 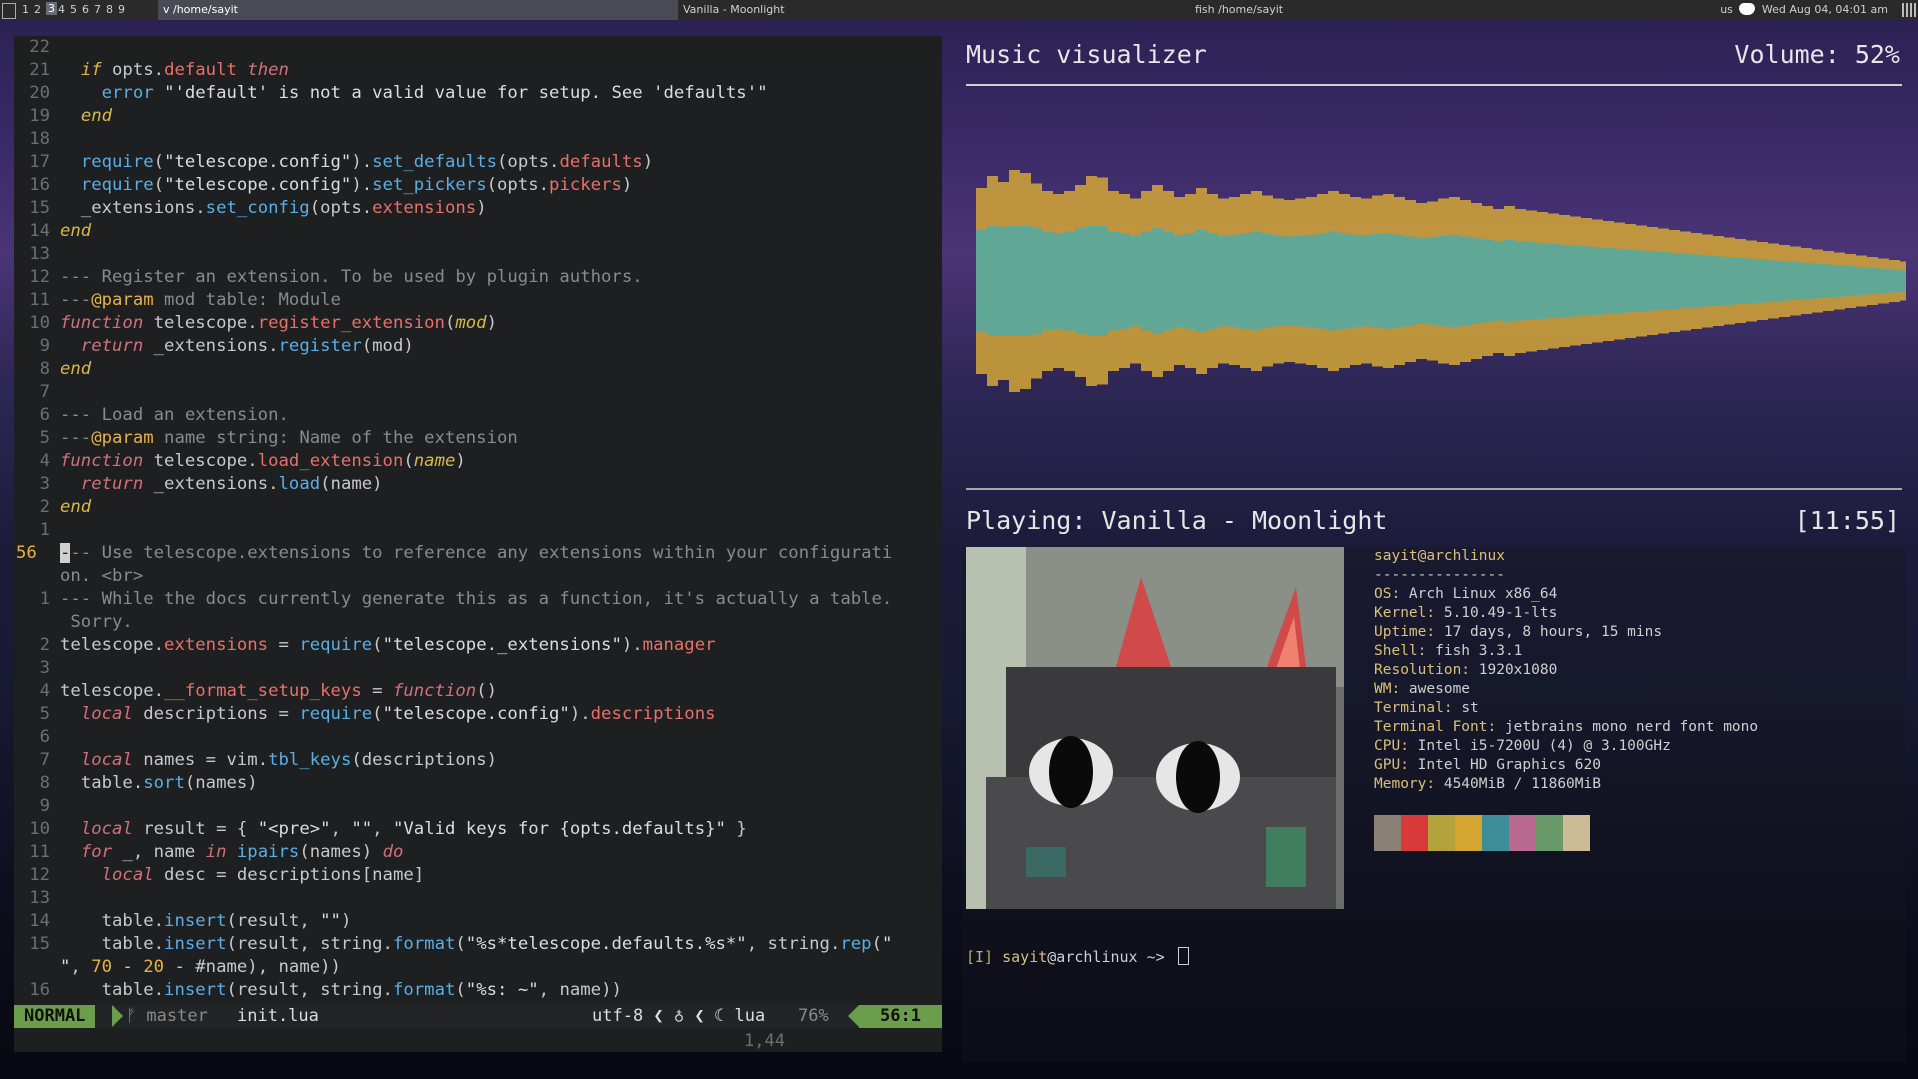 What do you see at coordinates (1151, 957) in the screenshot?
I see `prompt-path: ~>` at bounding box center [1151, 957].